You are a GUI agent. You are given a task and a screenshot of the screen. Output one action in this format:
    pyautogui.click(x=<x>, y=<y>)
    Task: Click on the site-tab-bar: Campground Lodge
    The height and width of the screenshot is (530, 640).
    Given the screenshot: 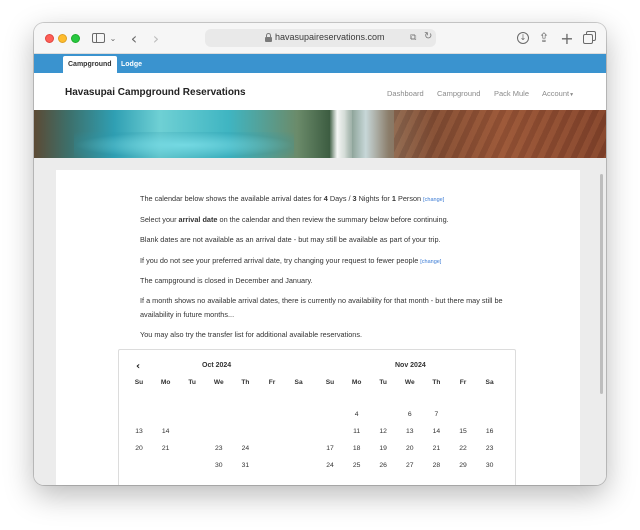 What is the action you would take?
    pyautogui.click(x=320, y=63)
    